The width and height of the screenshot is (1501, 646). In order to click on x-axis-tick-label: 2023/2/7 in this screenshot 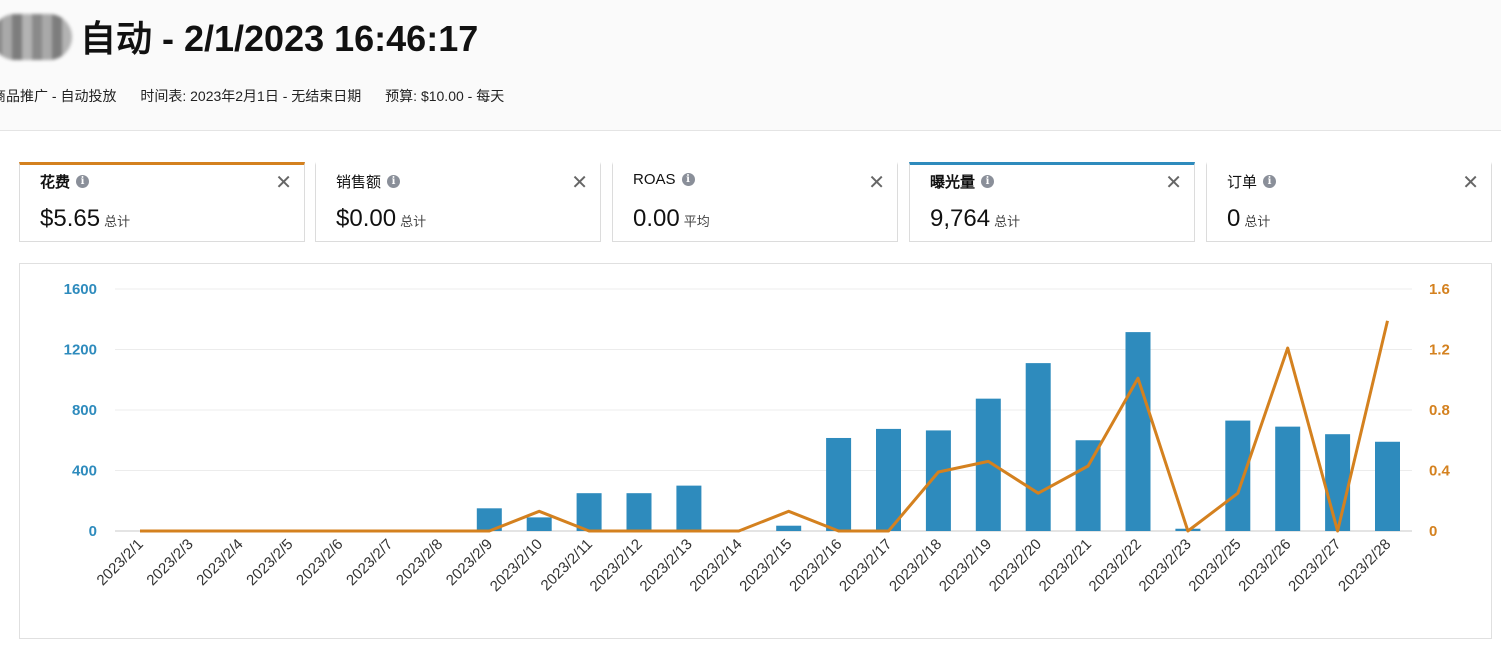, I will do `click(369, 562)`.